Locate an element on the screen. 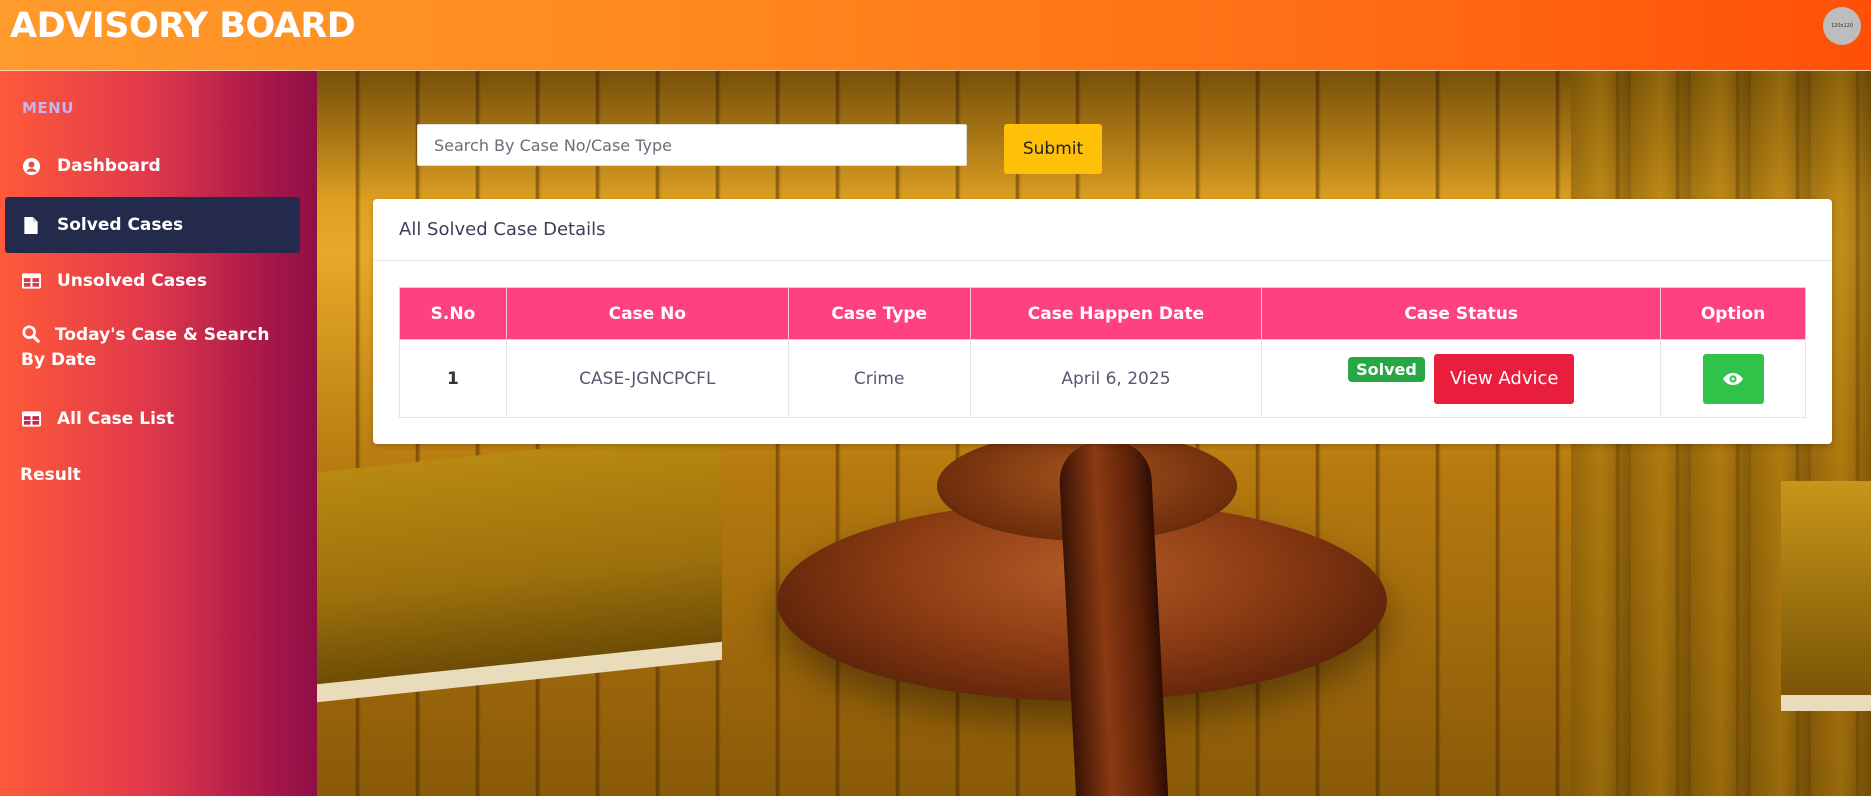 Image resolution: width=1871 pixels, height=796 pixels. column-header: Case Type is located at coordinates (879, 313).